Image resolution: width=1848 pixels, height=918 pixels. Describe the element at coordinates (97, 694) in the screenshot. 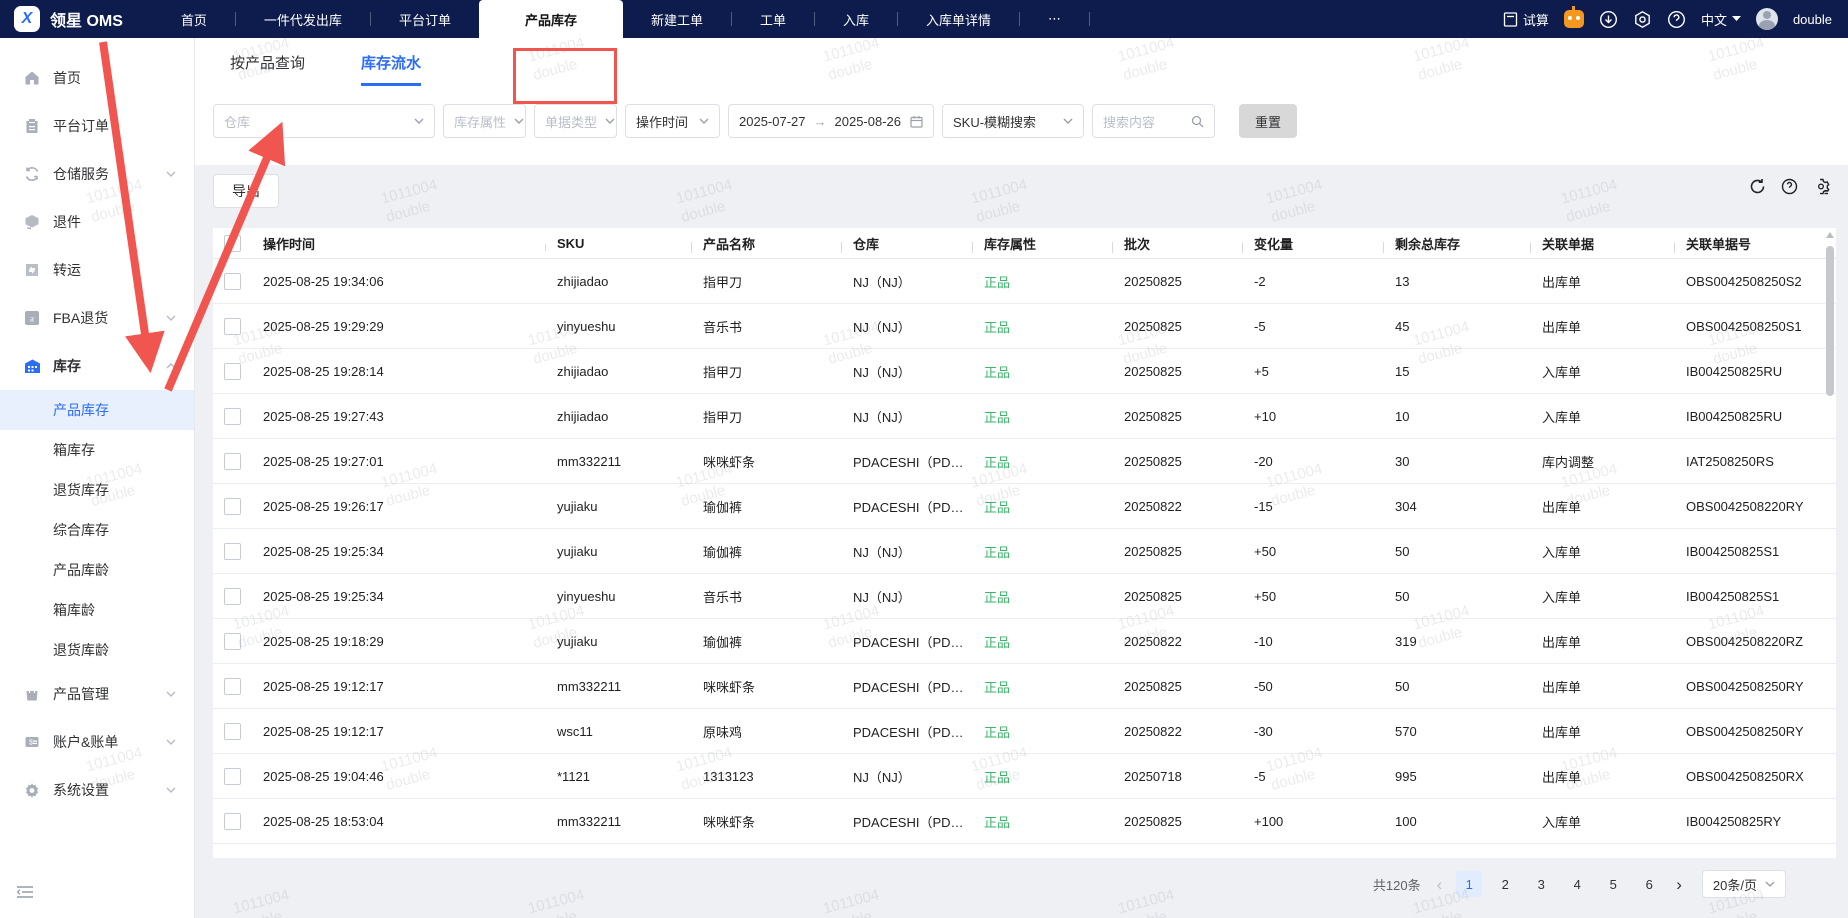

I see `sidebar-item-product-management: 产品管理` at that location.